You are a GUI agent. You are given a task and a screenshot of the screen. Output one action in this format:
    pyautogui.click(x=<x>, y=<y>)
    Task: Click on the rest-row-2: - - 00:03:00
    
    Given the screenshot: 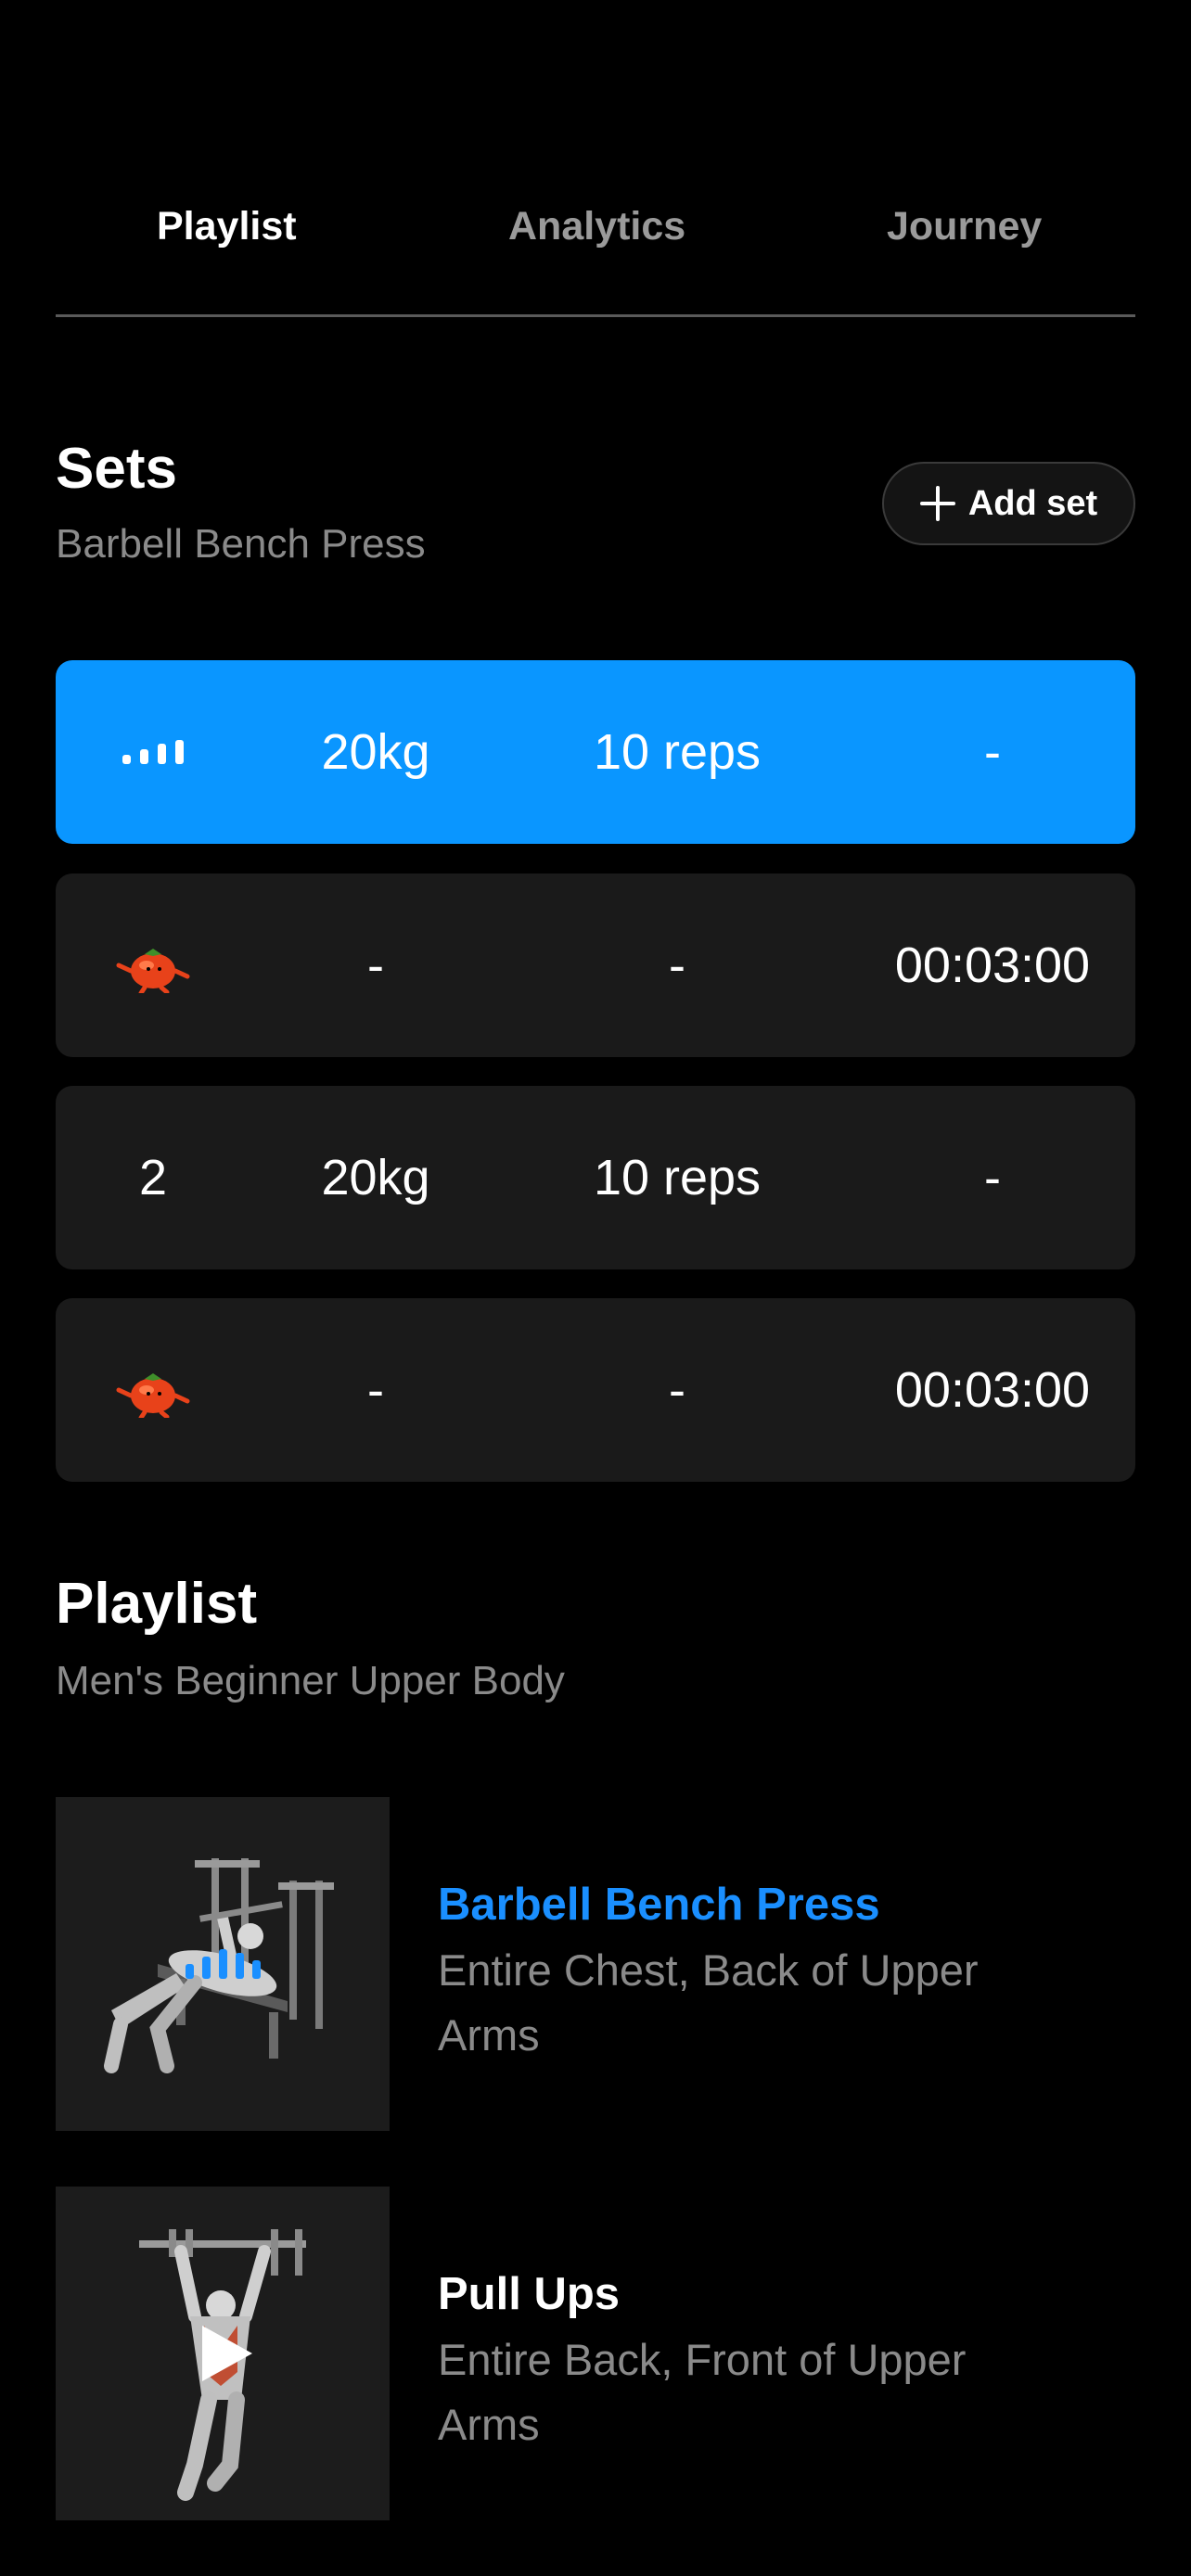 What is the action you would take?
    pyautogui.click(x=595, y=1390)
    